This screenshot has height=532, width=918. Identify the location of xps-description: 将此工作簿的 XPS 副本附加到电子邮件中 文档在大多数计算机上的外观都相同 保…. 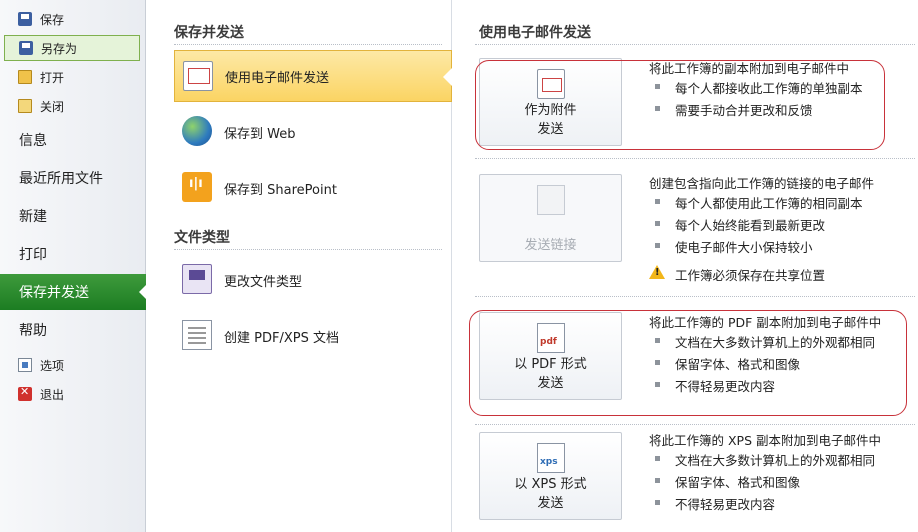
(765, 473).